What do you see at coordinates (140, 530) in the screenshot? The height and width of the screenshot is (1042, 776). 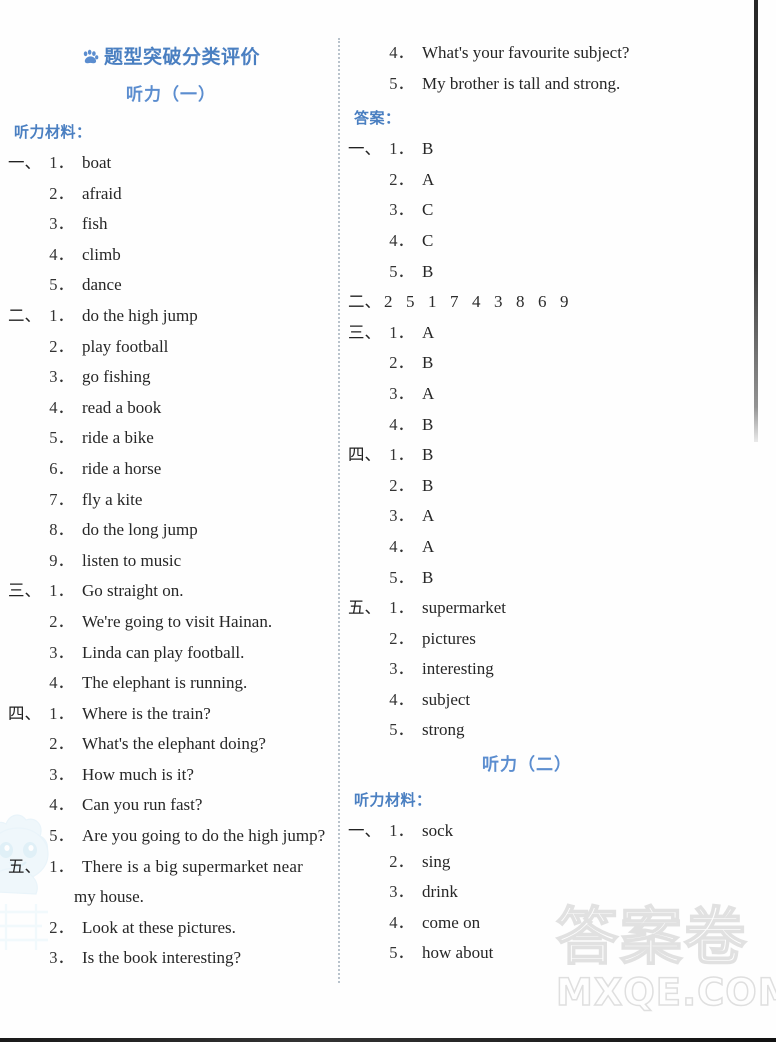 I see `item-text: do the long jump` at bounding box center [140, 530].